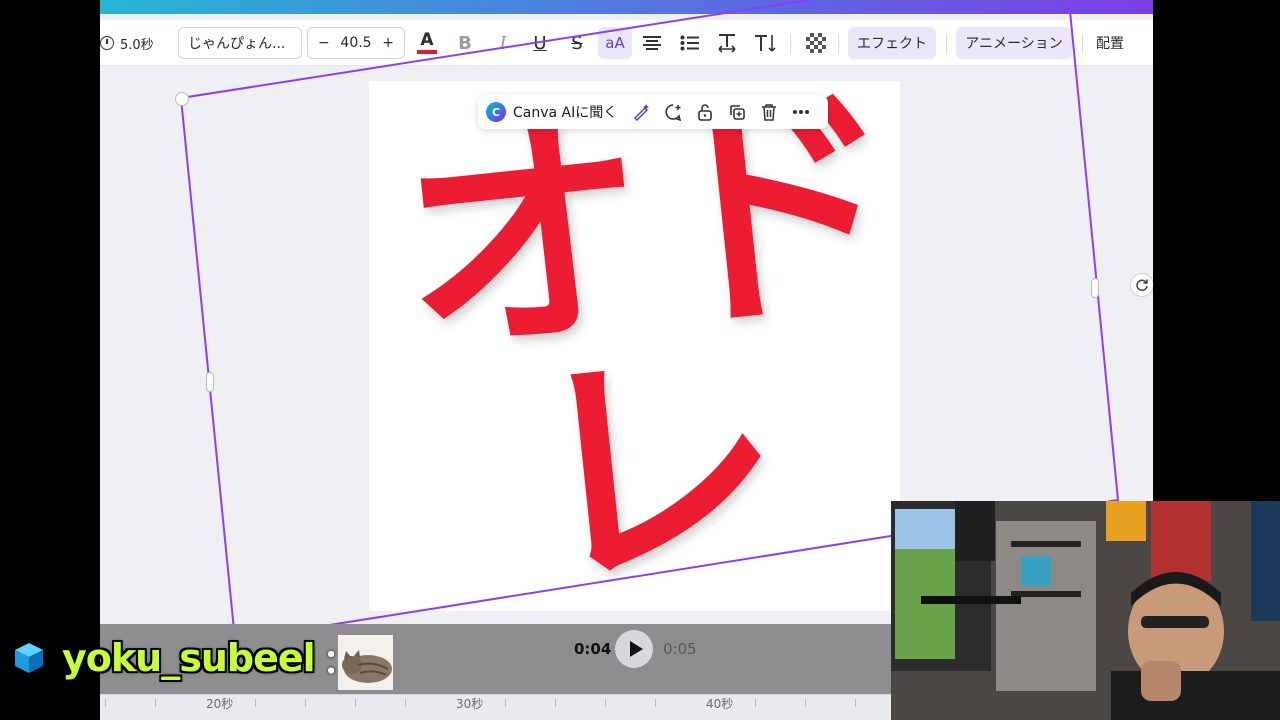 The width and height of the screenshot is (1280, 720). What do you see at coordinates (680, 649) in the screenshot?
I see `total-time: 0:05` at bounding box center [680, 649].